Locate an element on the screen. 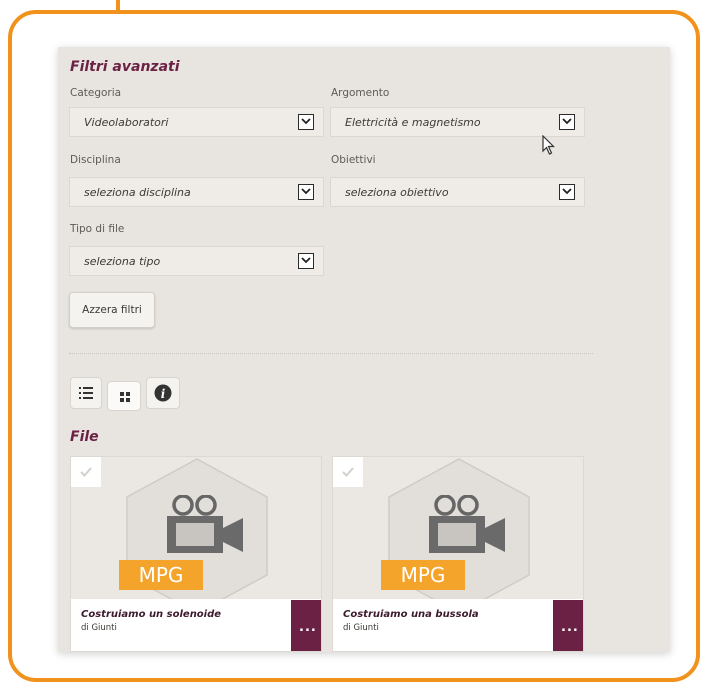 This screenshot has width=715, height=695. tipo-file-value: seleziona tipo is located at coordinates (122, 261).